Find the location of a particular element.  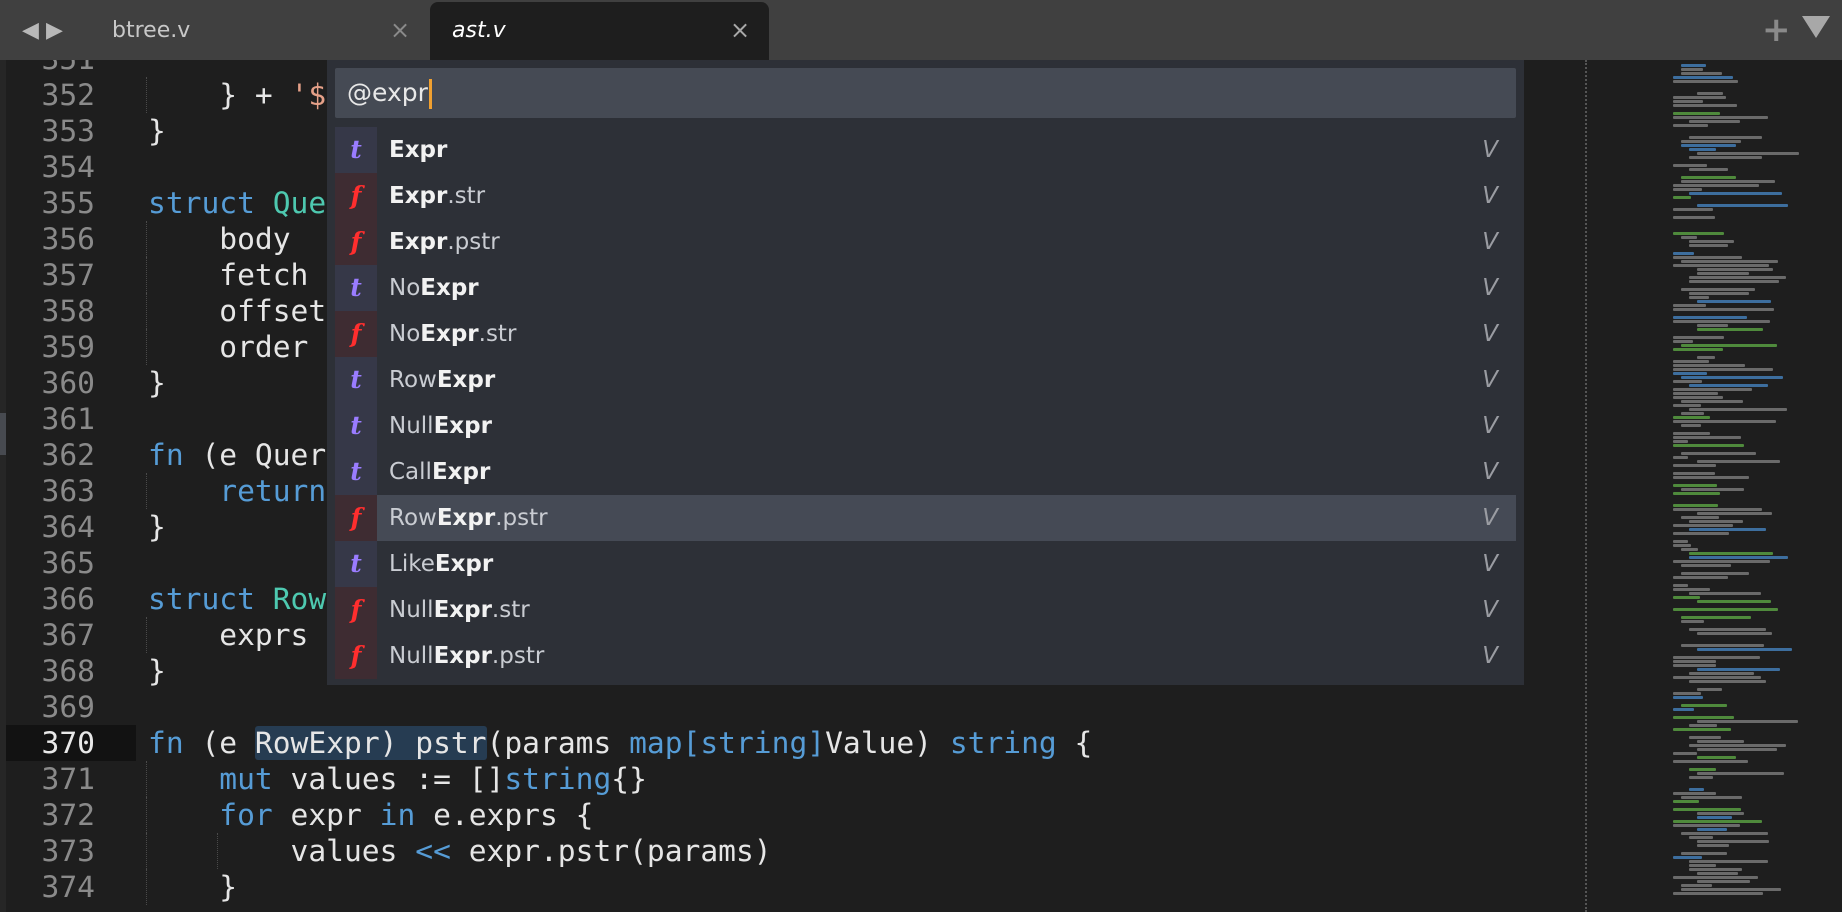

new-tab-icon: + is located at coordinates (1776, 30).